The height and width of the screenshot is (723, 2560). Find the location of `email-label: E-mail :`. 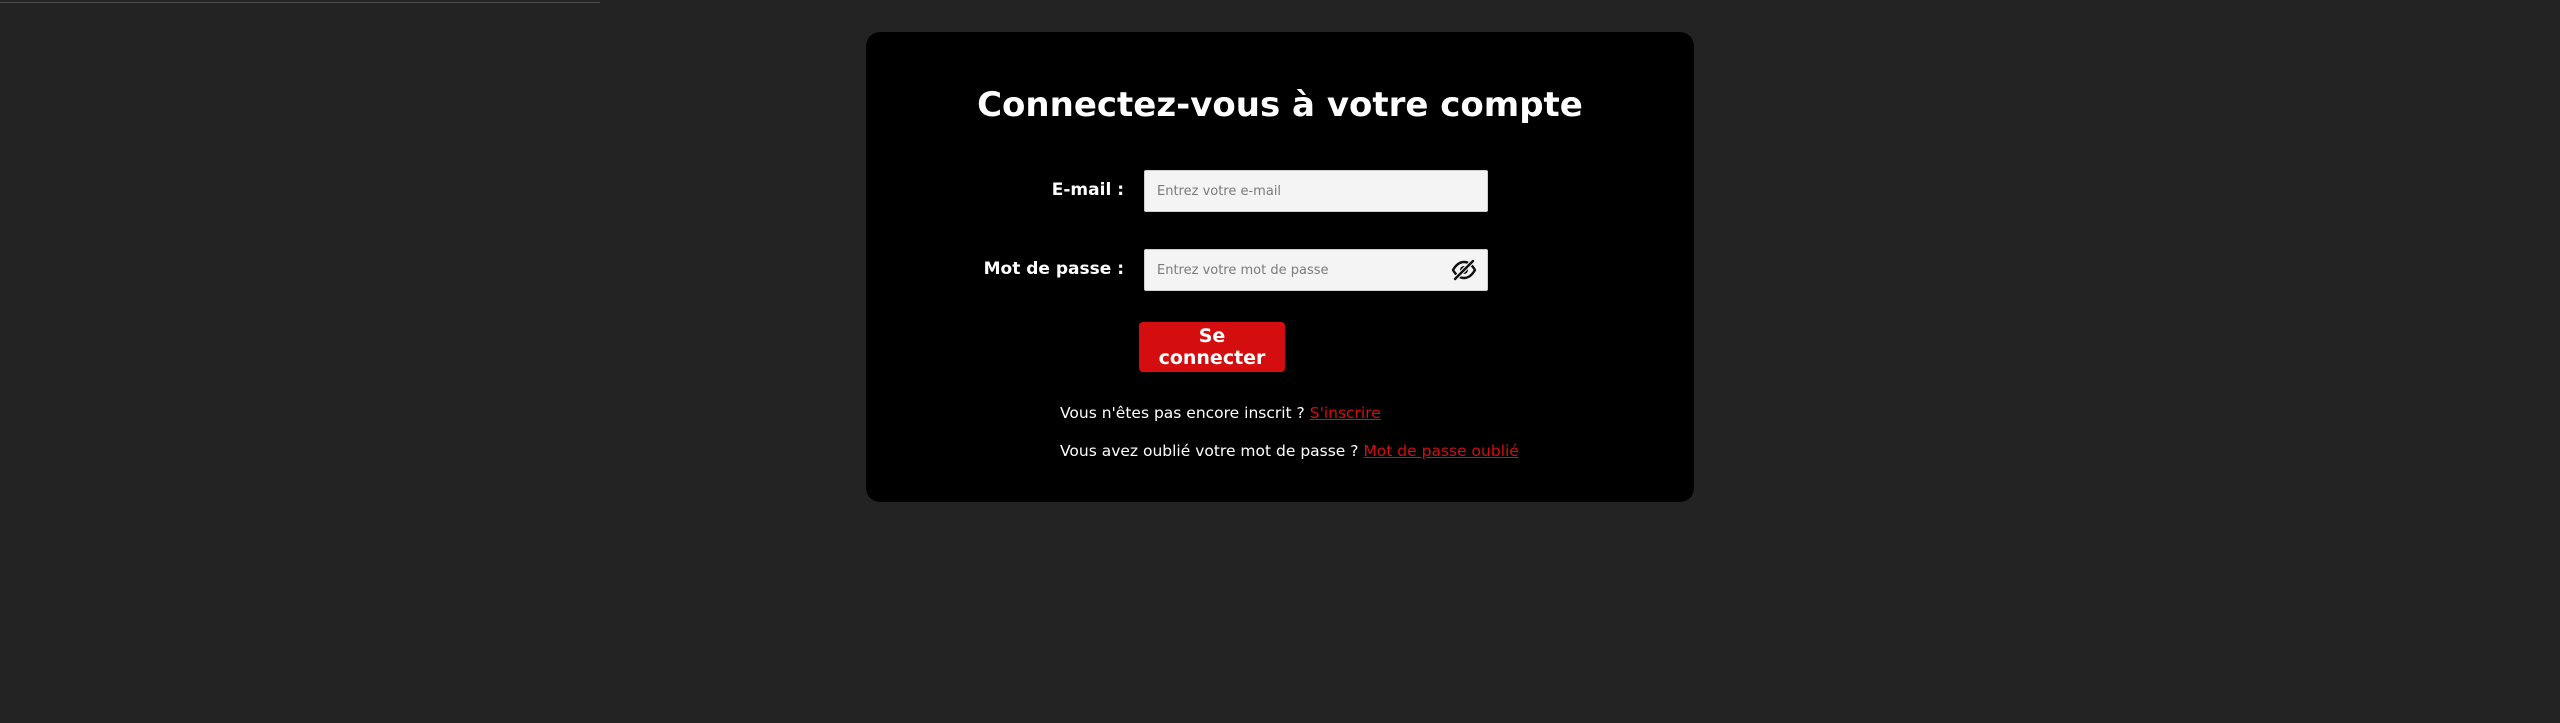

email-label: E-mail : is located at coordinates (1087, 190).